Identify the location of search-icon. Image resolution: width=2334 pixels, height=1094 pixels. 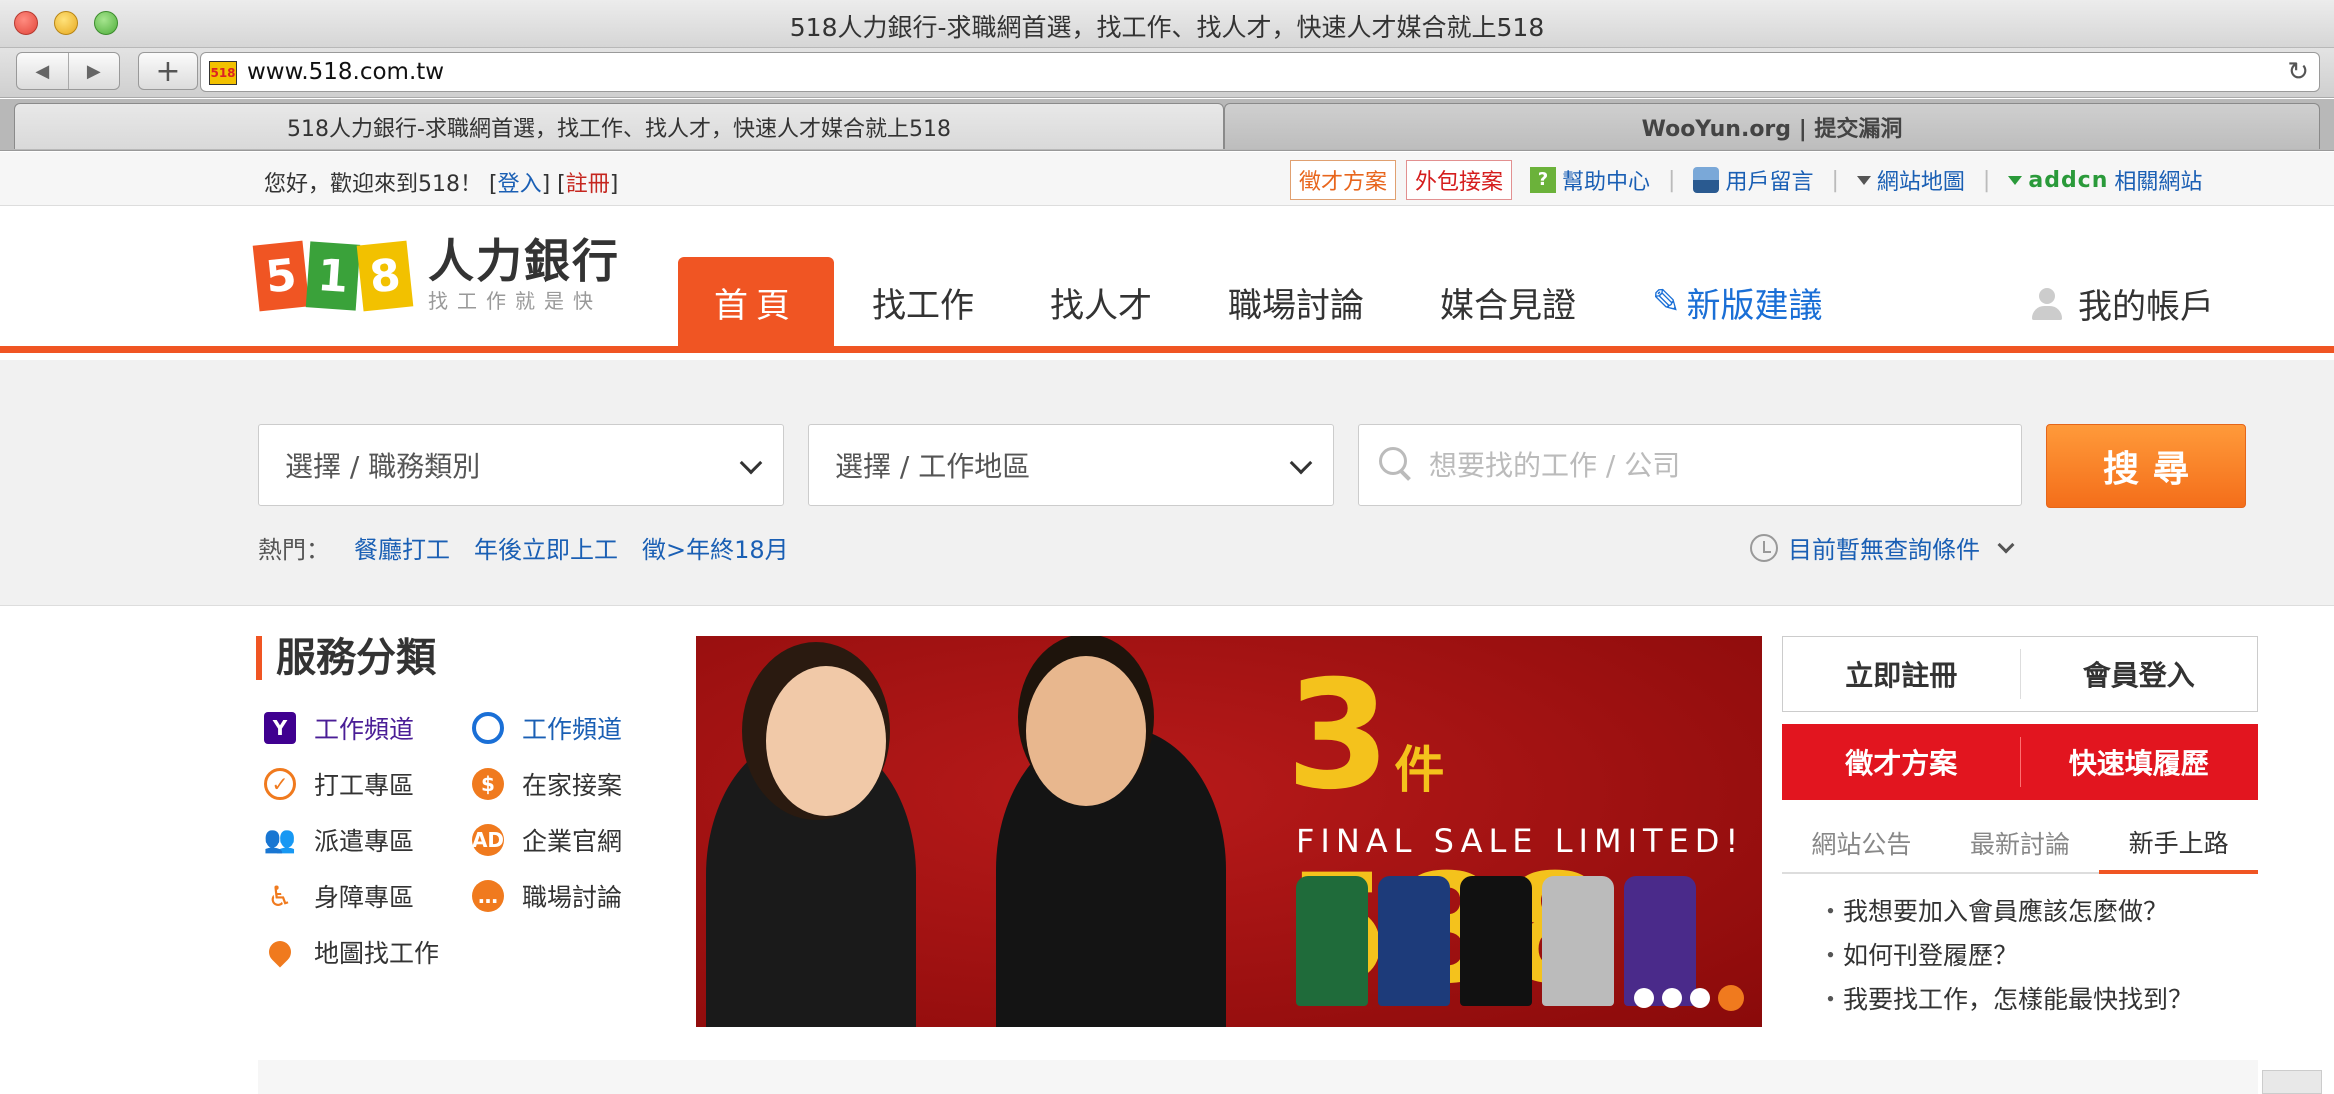
(1394, 462).